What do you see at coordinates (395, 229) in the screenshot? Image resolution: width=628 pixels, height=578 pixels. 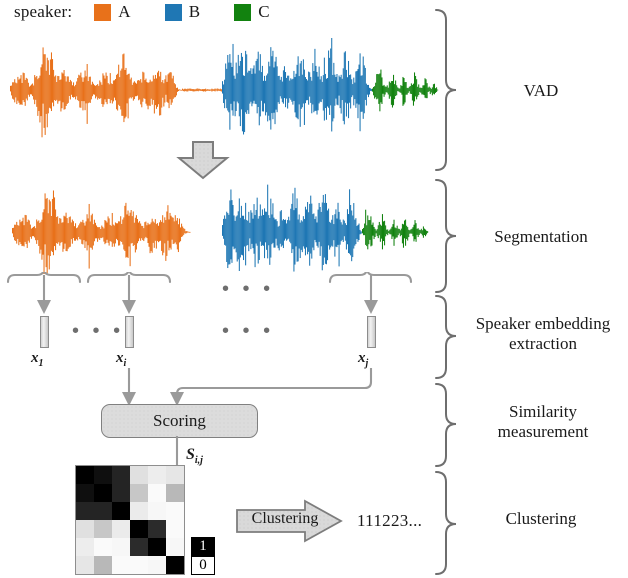 I see `waveform-segment-c` at bounding box center [395, 229].